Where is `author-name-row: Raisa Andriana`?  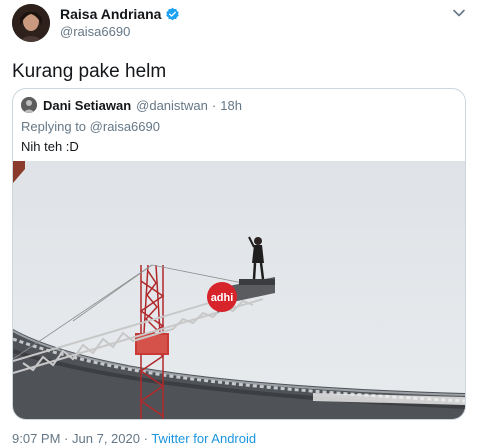 author-name-row: Raisa Andriana is located at coordinates (120, 14).